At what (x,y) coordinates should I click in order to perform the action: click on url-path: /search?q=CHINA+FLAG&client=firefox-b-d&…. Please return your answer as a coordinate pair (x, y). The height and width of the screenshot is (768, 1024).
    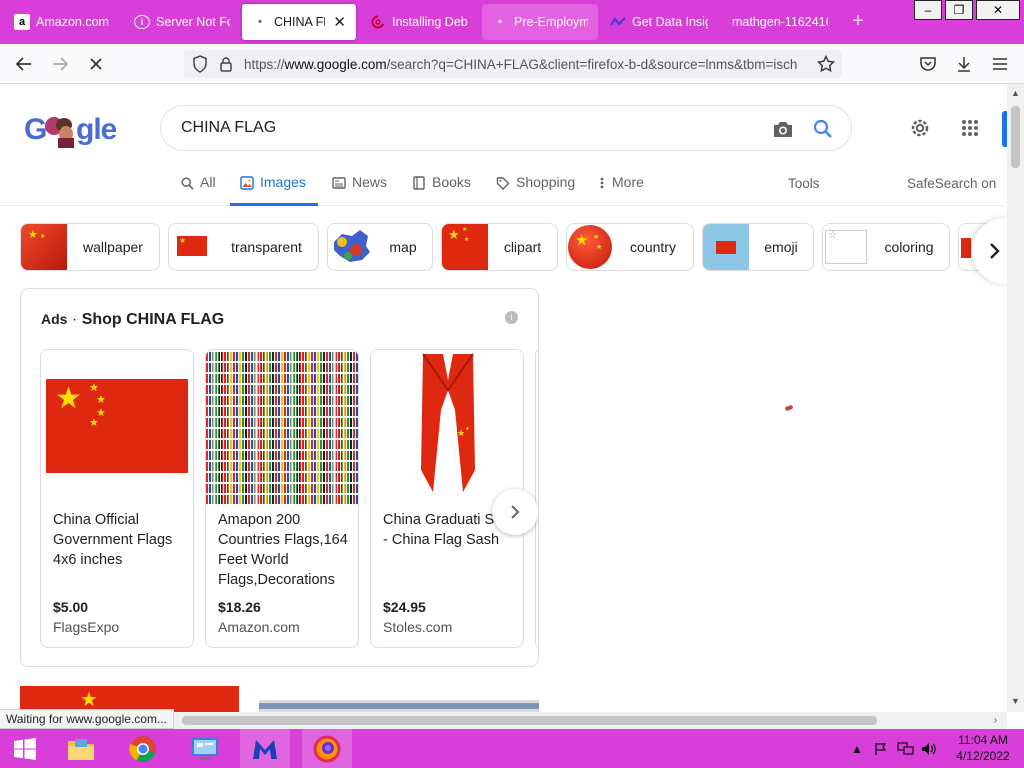
    Looking at the image, I should click on (592, 64).